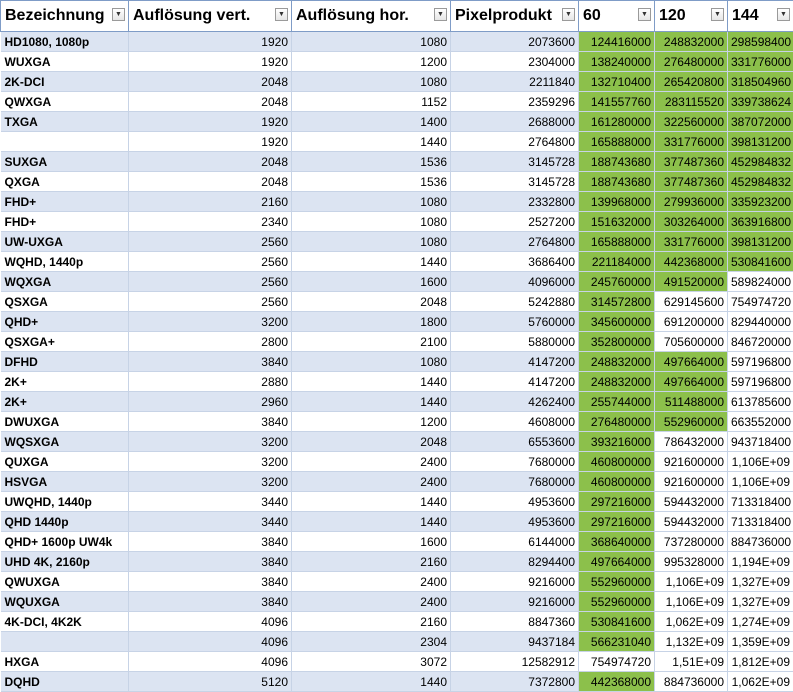 The height and width of the screenshot is (692, 793). Describe the element at coordinates (760, 282) in the screenshot. I see `cell-f144: 589824000` at that location.